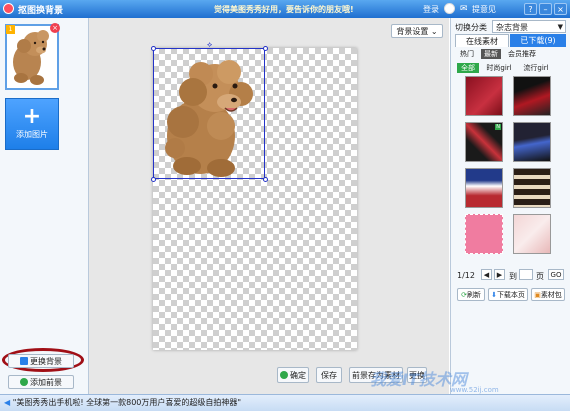  Describe the element at coordinates (8, 8) in the screenshot. I see `app-logo-icon` at that location.